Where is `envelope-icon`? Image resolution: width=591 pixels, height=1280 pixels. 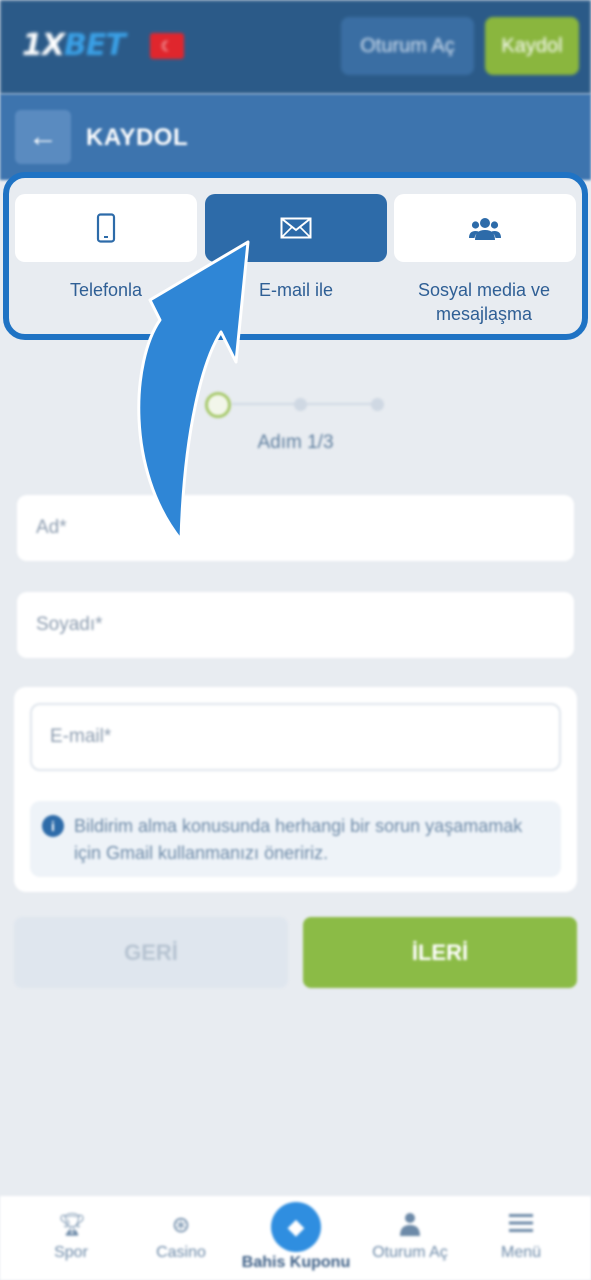 envelope-icon is located at coordinates (296, 228).